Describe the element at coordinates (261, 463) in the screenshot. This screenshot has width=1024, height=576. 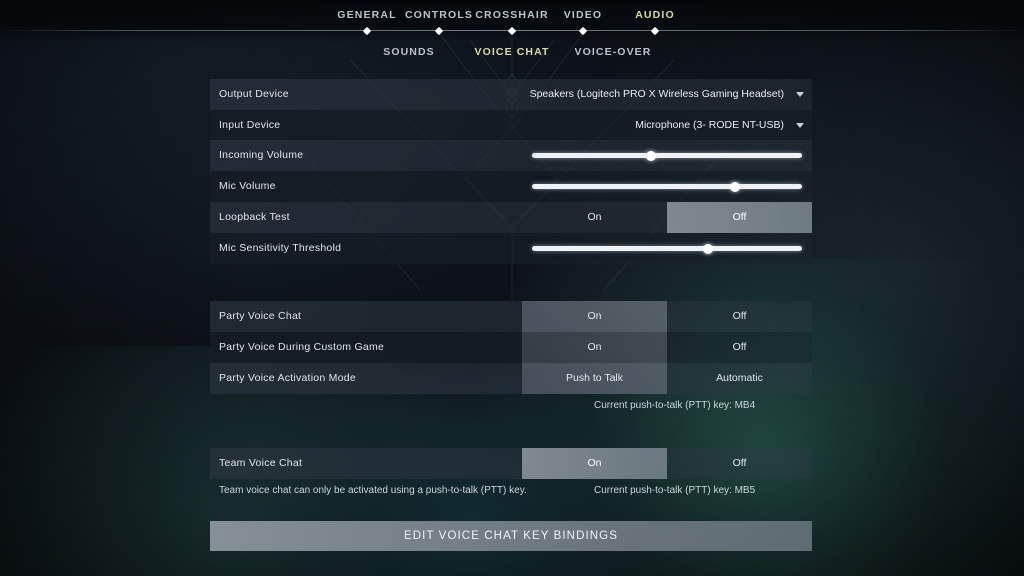
I see `setting-label: Team Voice Chat` at that location.